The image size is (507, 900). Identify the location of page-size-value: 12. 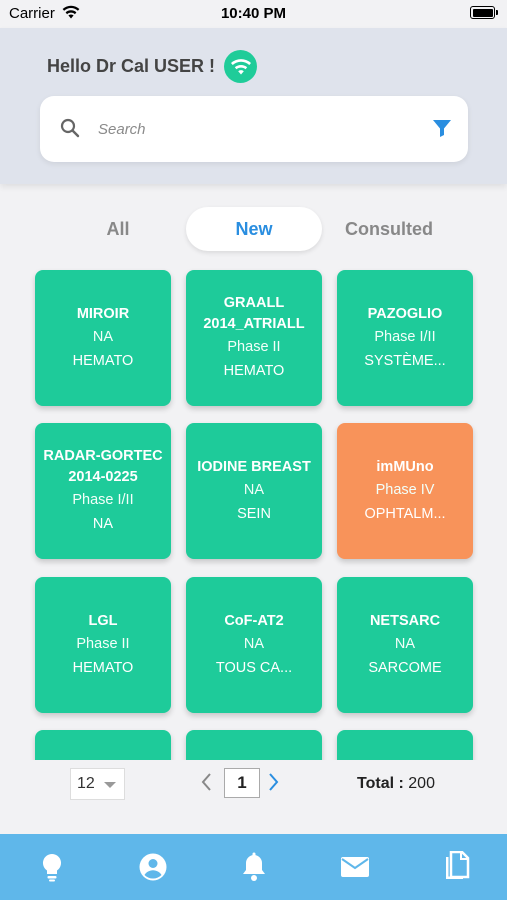
(86, 783).